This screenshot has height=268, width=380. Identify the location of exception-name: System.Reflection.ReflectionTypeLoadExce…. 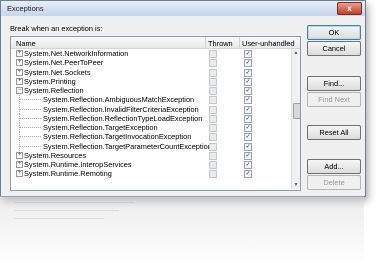
(122, 118).